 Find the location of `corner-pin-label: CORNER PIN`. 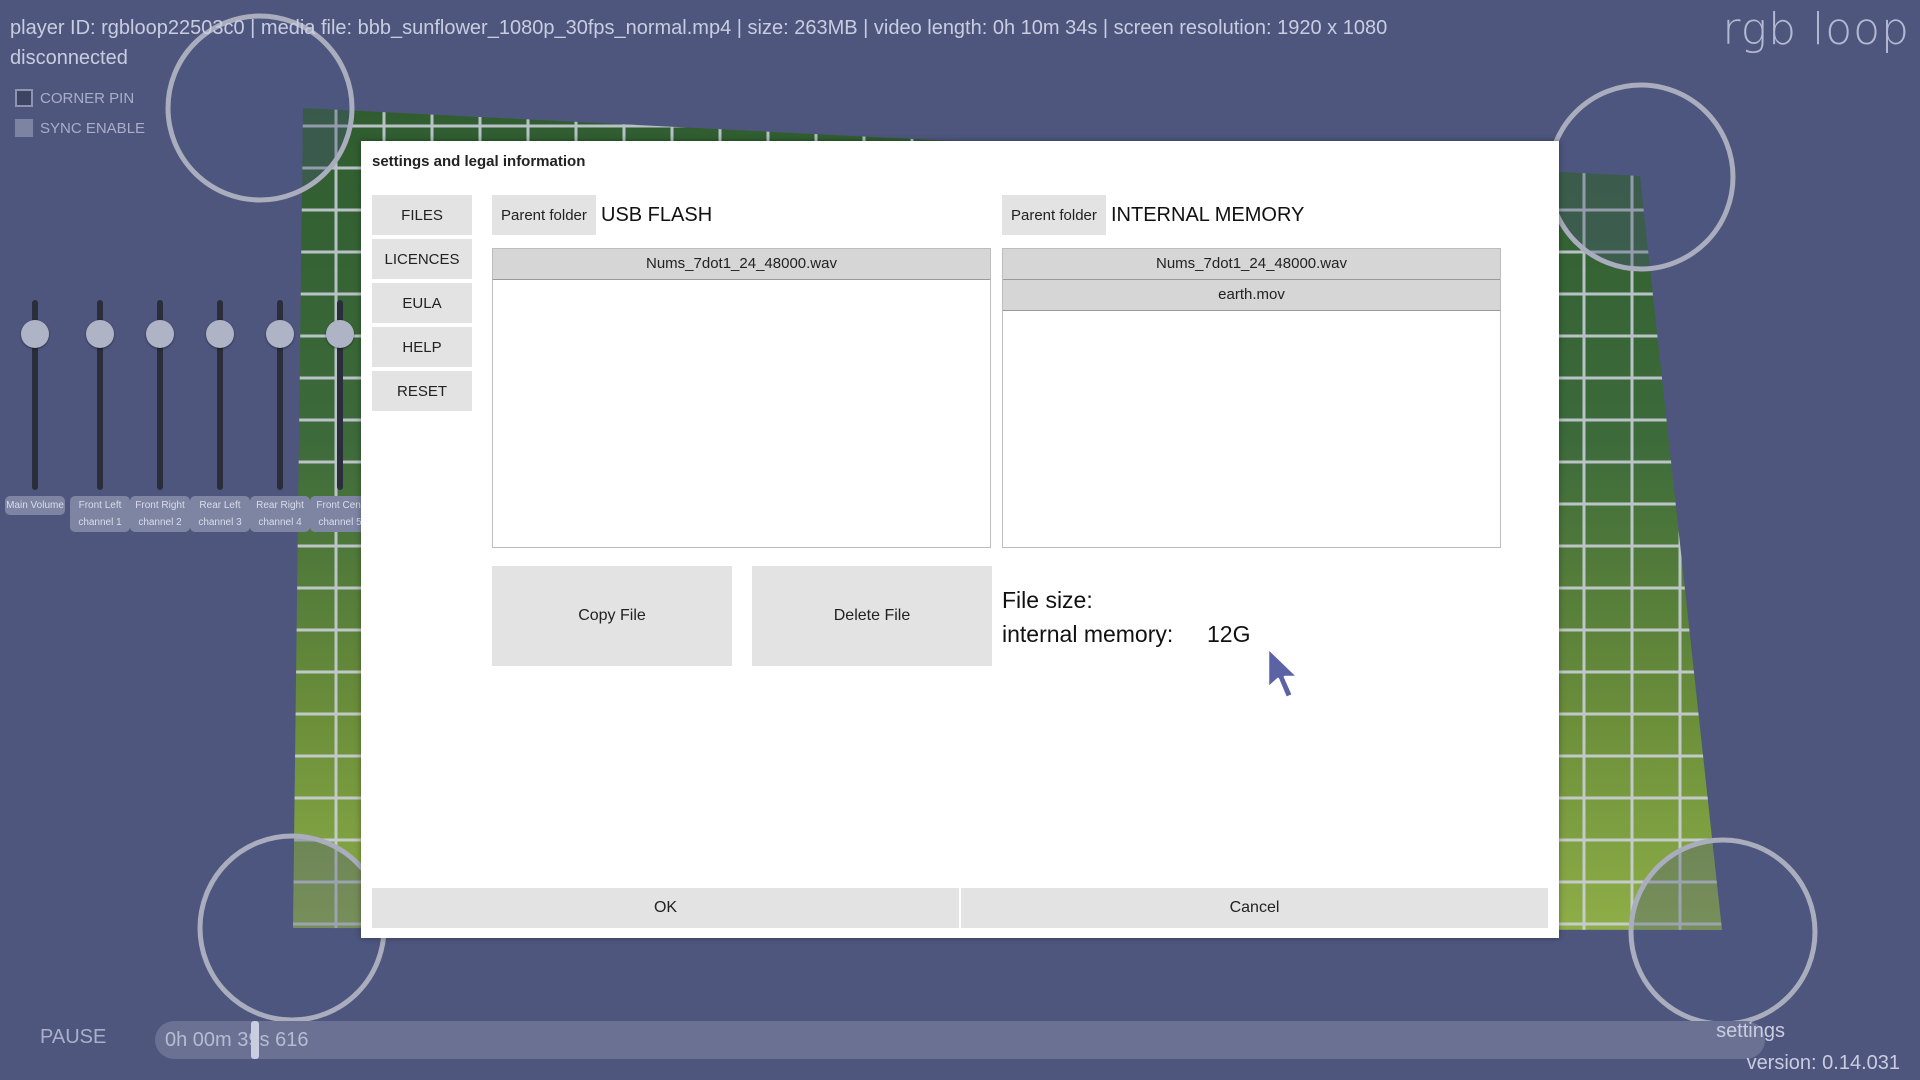

corner-pin-label: CORNER PIN is located at coordinates (87, 98).